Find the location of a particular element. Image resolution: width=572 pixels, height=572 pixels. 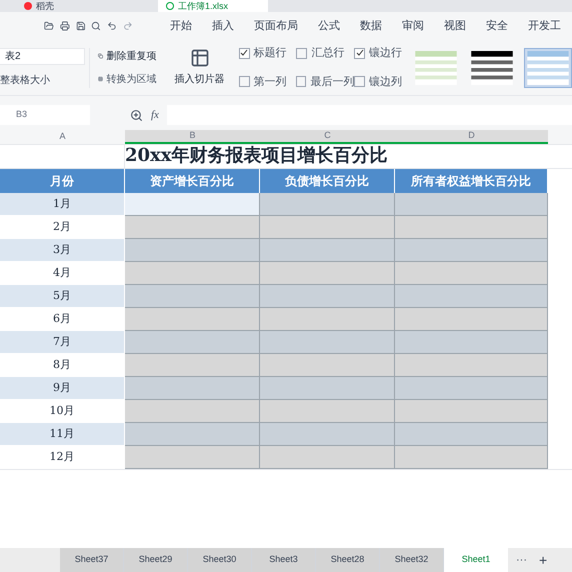

sheet-tab: Sheet28 is located at coordinates (348, 560).